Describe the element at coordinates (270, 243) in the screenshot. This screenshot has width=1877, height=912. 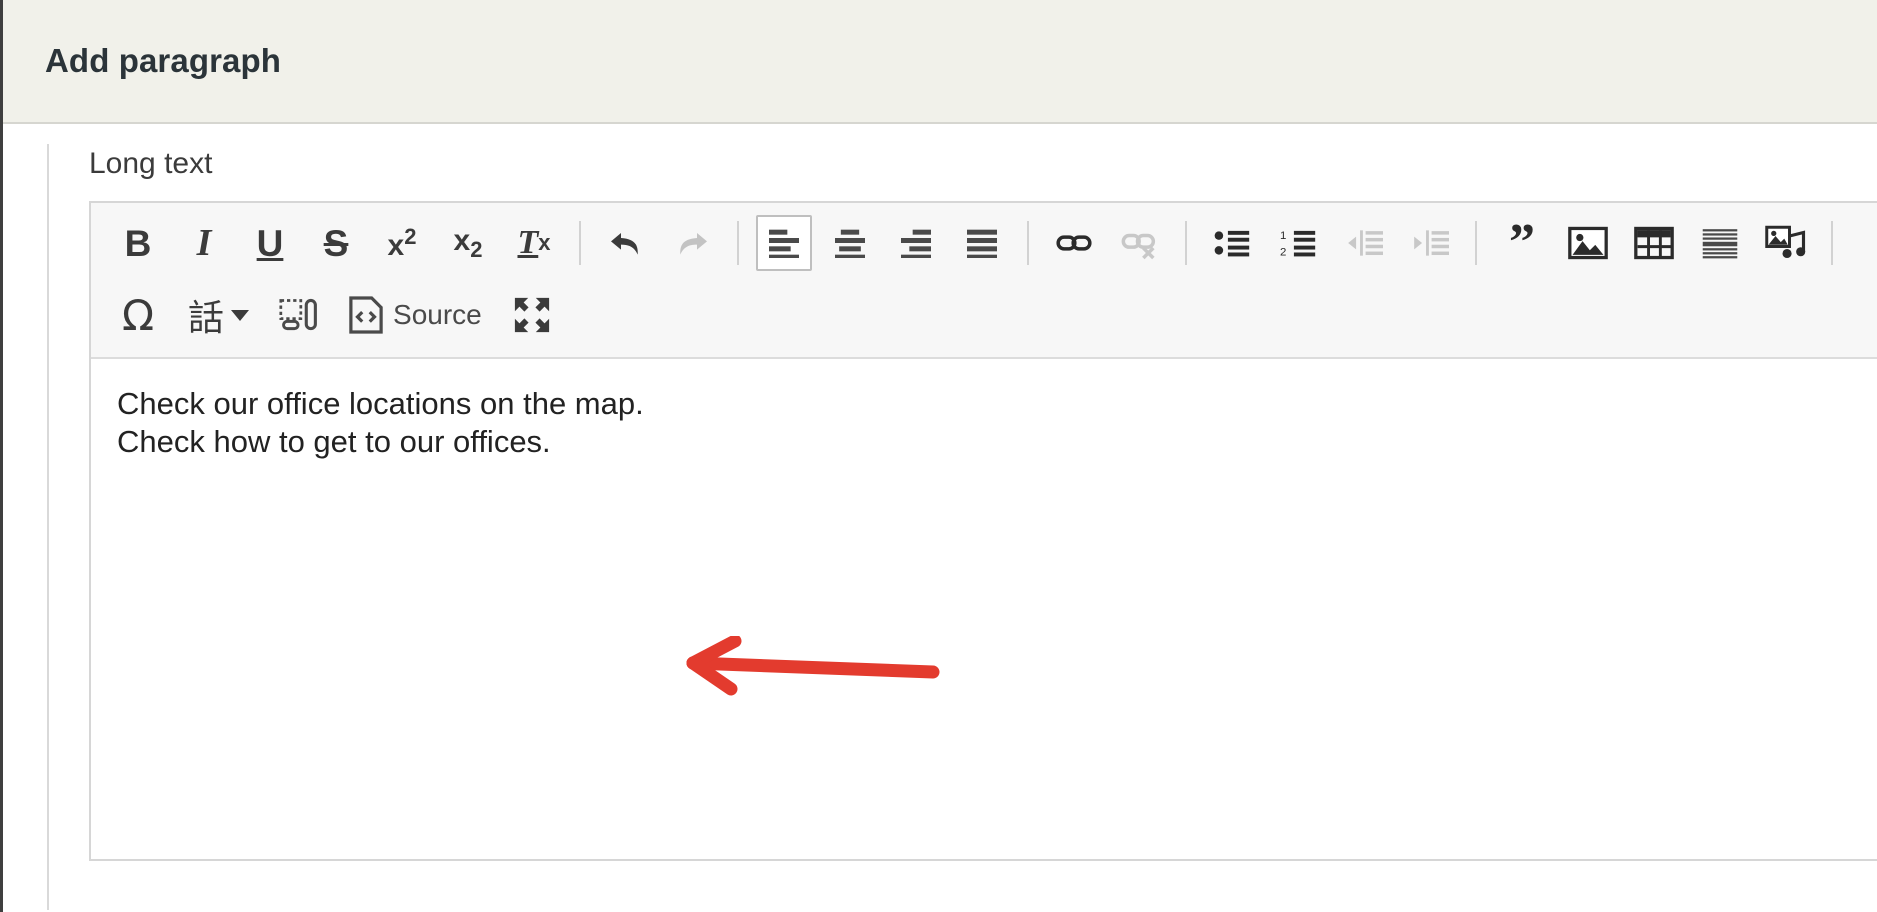
I see `underline-icon: U` at that location.